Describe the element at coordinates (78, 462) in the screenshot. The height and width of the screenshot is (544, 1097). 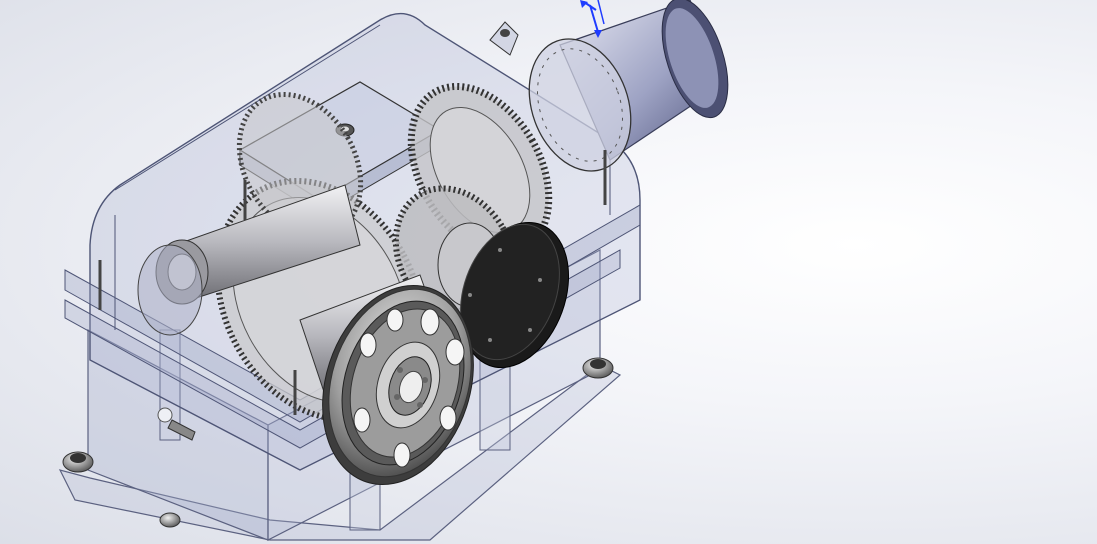
I see `foundation-bolt-front` at that location.